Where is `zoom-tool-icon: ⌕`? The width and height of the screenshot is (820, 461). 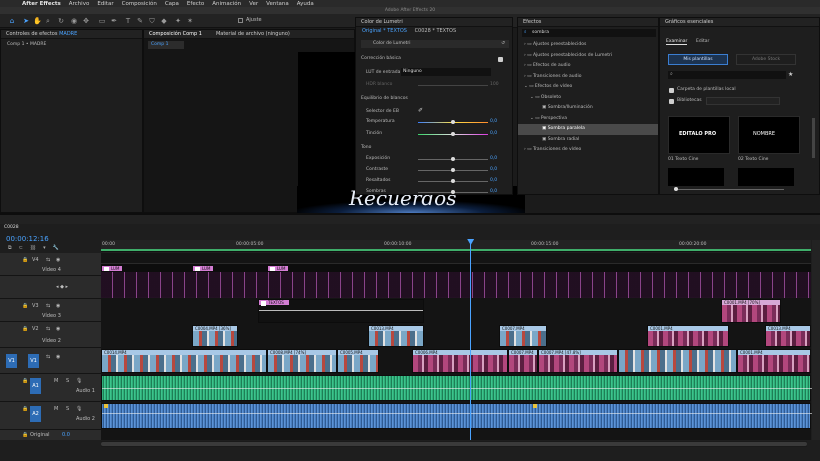
zoom-tool-icon: ⌕ is located at coordinates (48, 21).